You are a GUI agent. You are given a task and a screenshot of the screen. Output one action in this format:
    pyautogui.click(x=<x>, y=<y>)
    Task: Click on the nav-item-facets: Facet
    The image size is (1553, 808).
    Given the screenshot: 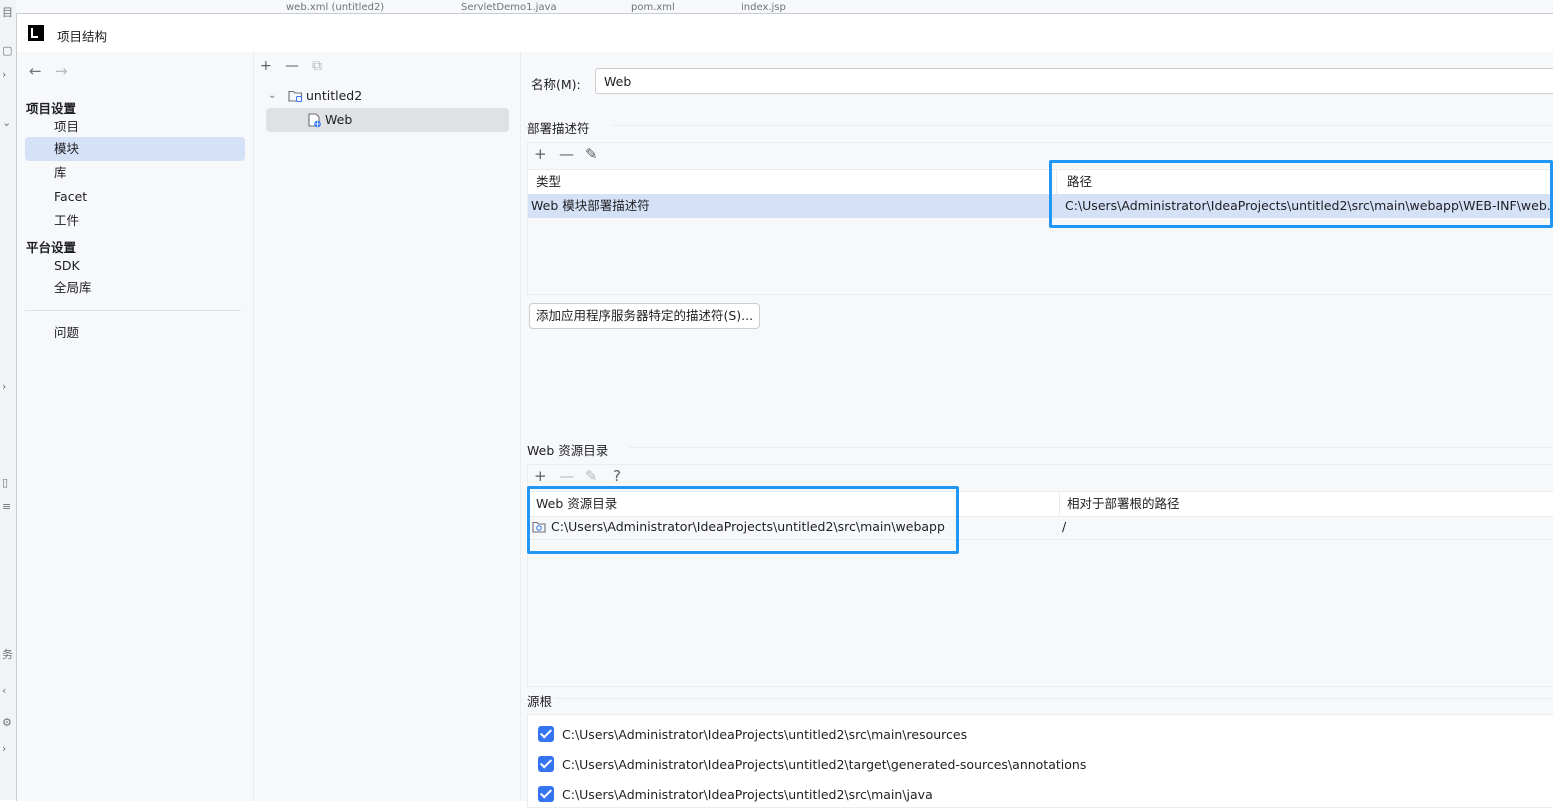 What is the action you would take?
    pyautogui.click(x=135, y=197)
    